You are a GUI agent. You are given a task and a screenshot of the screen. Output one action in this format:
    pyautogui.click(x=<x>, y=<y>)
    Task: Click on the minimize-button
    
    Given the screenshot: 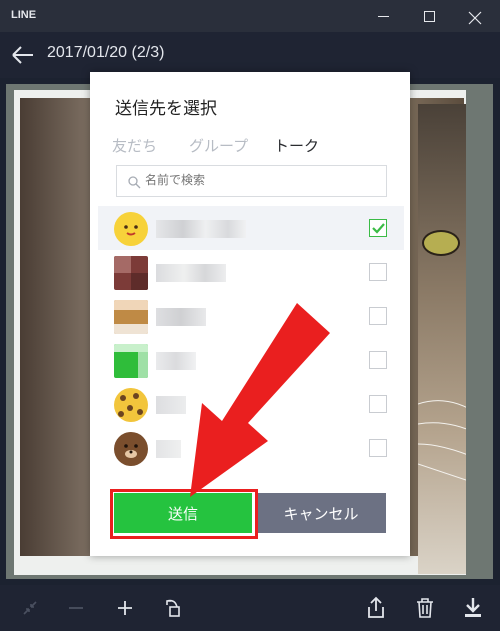 What is the action you would take?
    pyautogui.click(x=383, y=16)
    